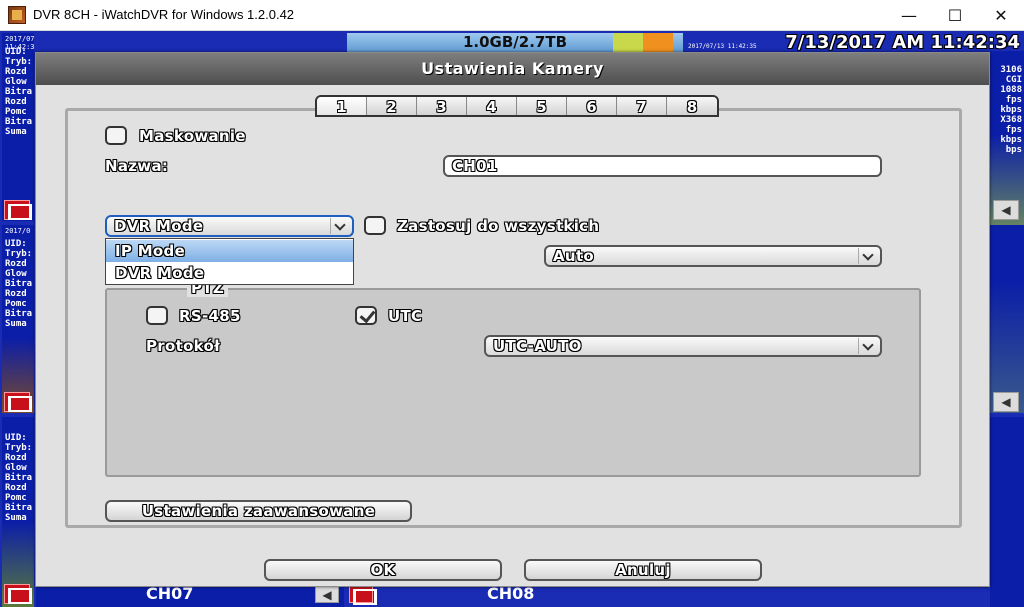 Image resolution: width=1024 pixels, height=607 pixels. What do you see at coordinates (18, 231) in the screenshot?
I see `camera-timestamp-2: 2017/0` at bounding box center [18, 231].